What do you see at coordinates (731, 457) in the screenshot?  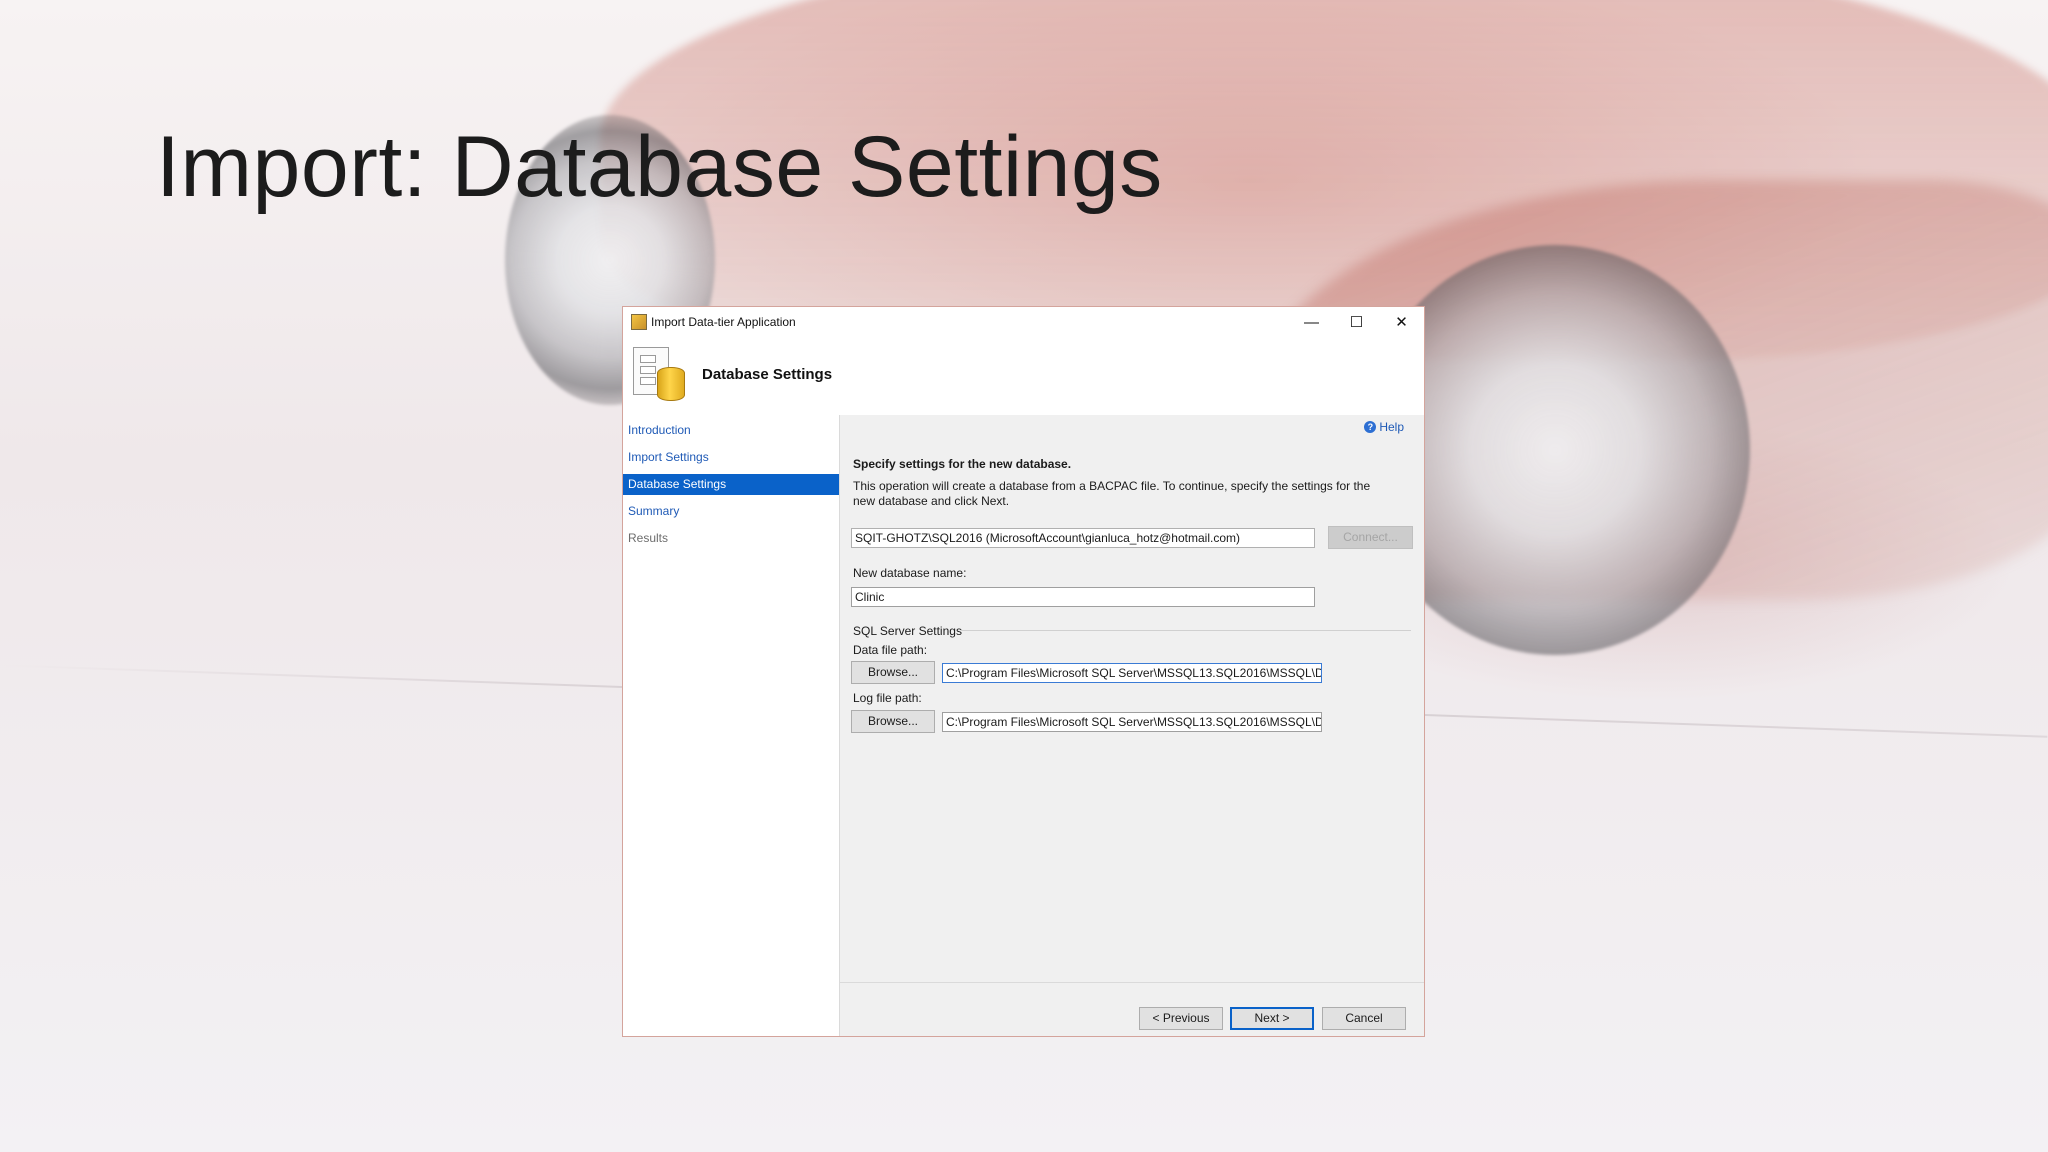 I see `nav-item-import-settings: Import Settings` at bounding box center [731, 457].